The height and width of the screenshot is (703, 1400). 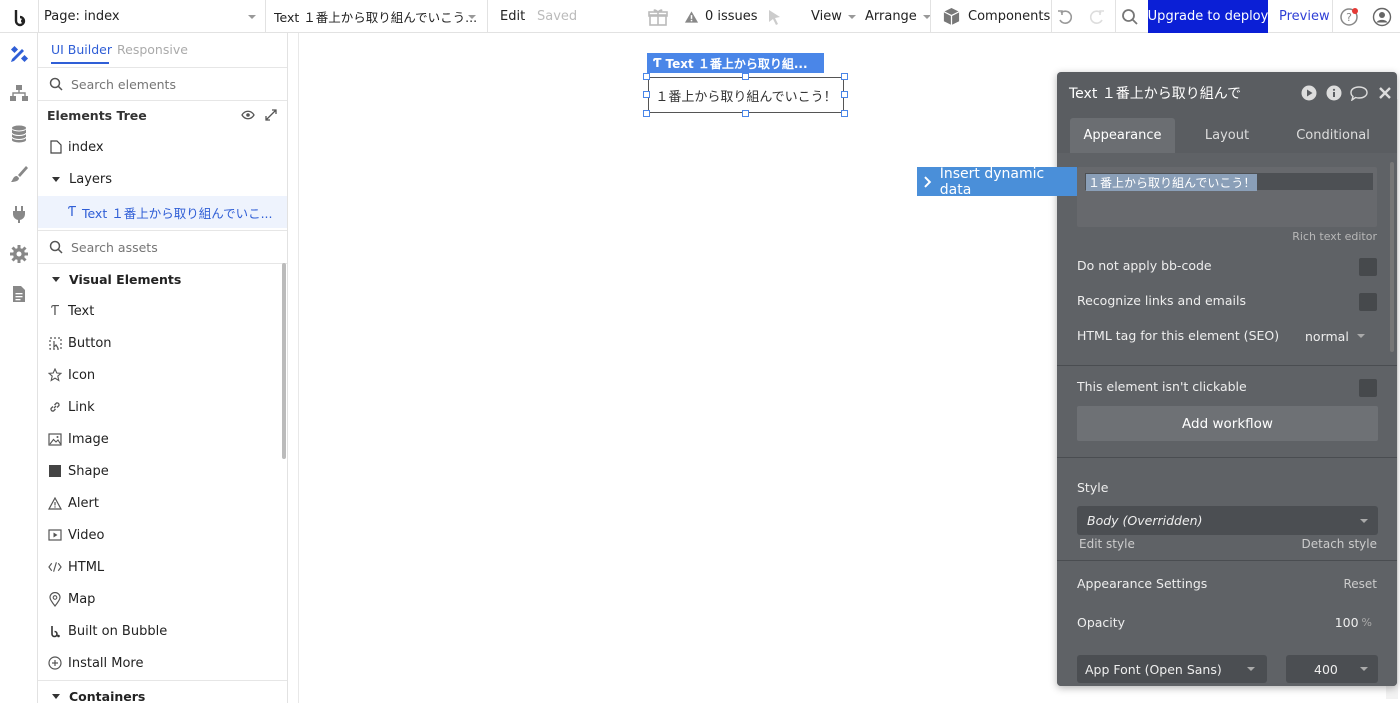 What do you see at coordinates (1227, 423) in the screenshot?
I see `add-workflow-button: Add workflow` at bounding box center [1227, 423].